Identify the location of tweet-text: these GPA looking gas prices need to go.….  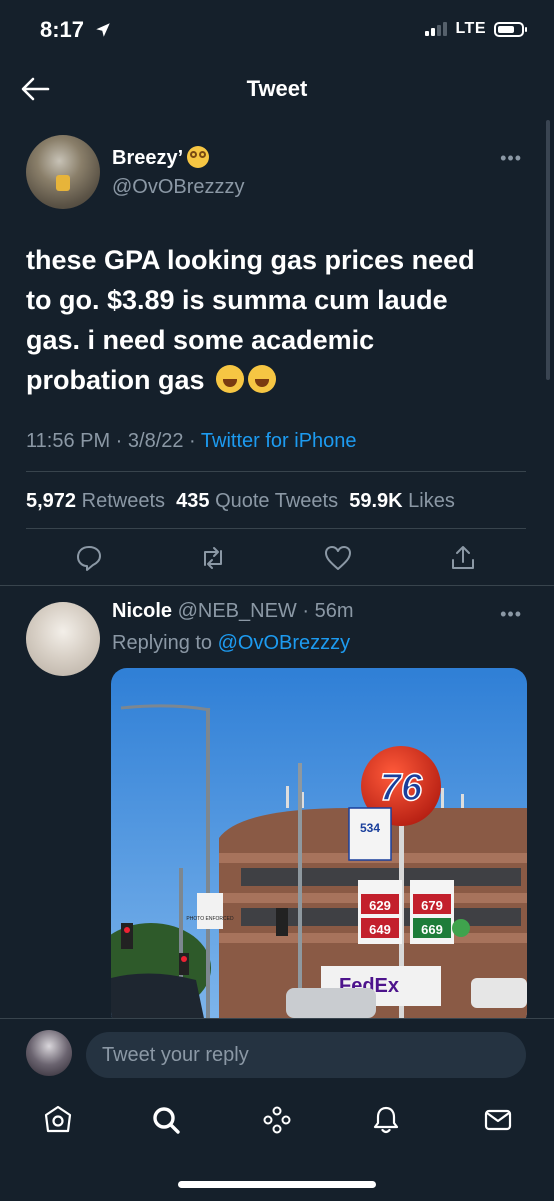
(250, 320).